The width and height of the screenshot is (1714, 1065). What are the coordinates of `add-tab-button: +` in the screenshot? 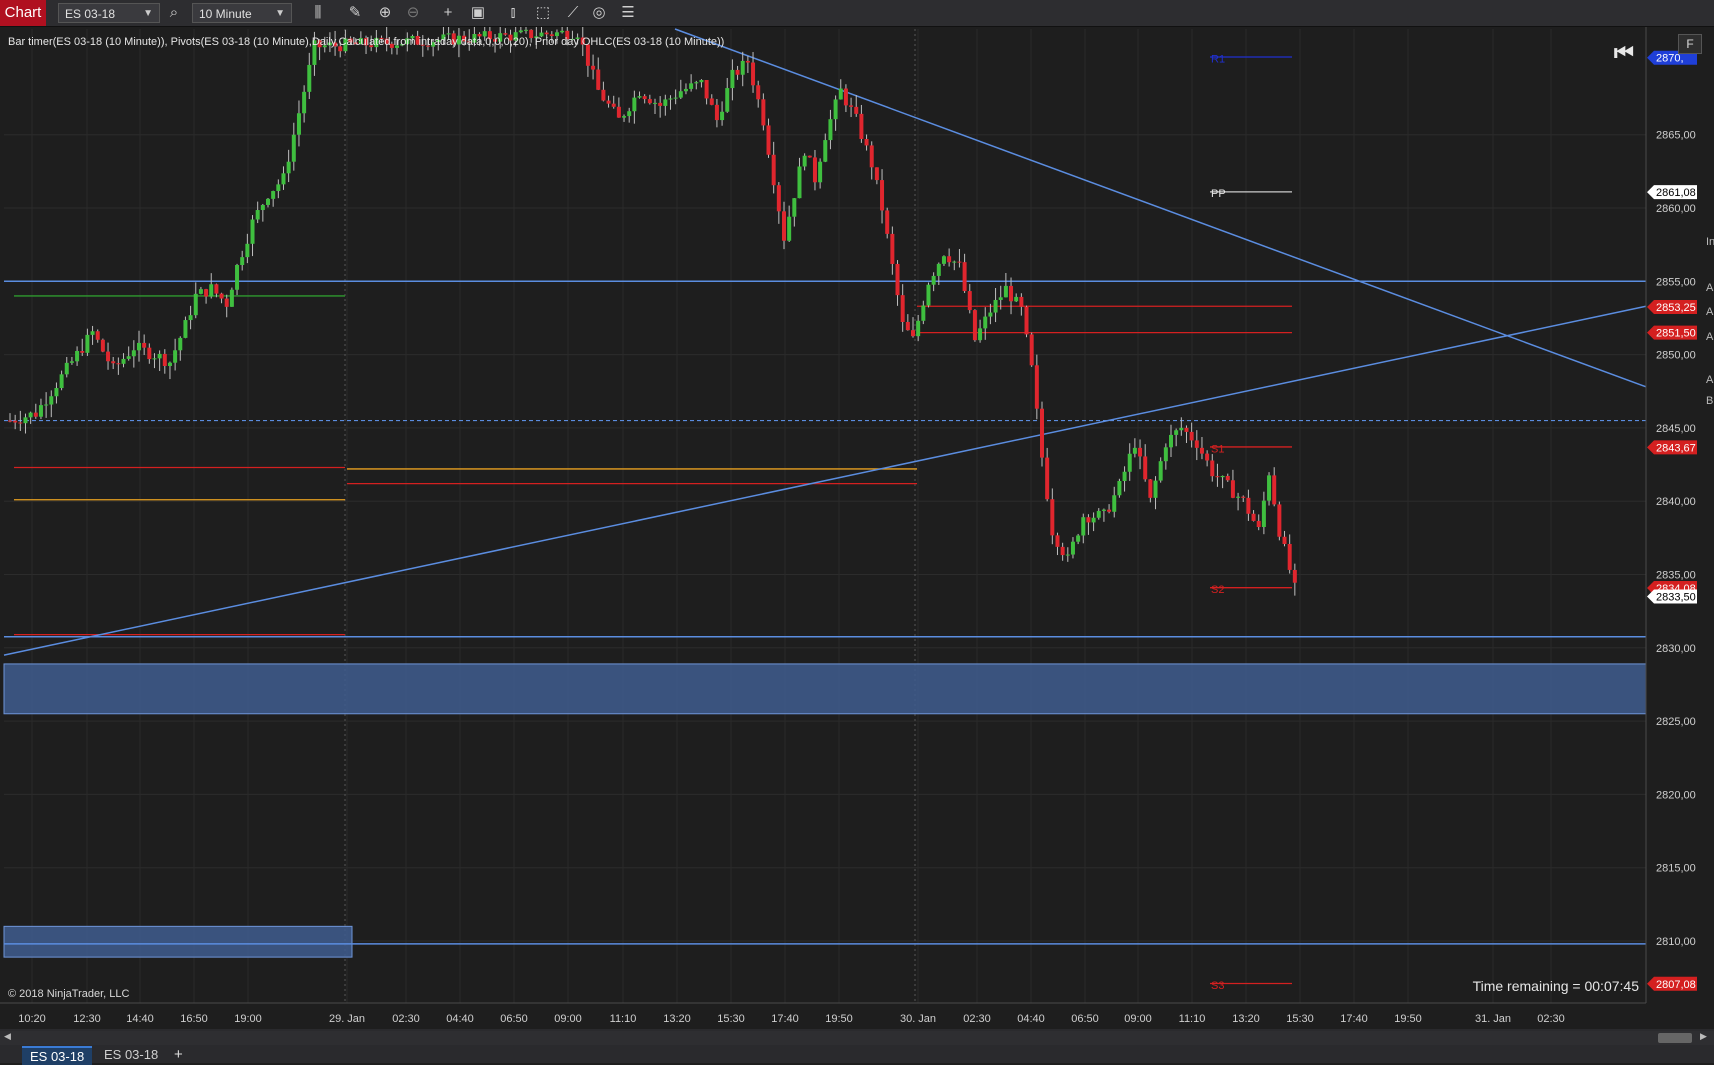 It's located at (178, 1054).